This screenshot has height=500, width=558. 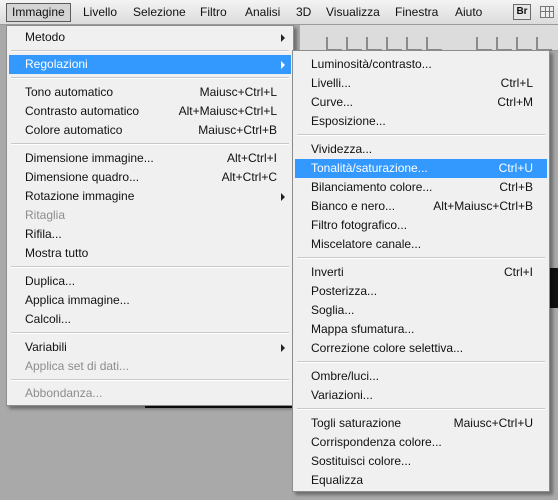 I want to click on menu-item-contrasto-automatico: Contrasto automatico Alt+Maiusc+Ctrl+L, so click(x=150, y=111).